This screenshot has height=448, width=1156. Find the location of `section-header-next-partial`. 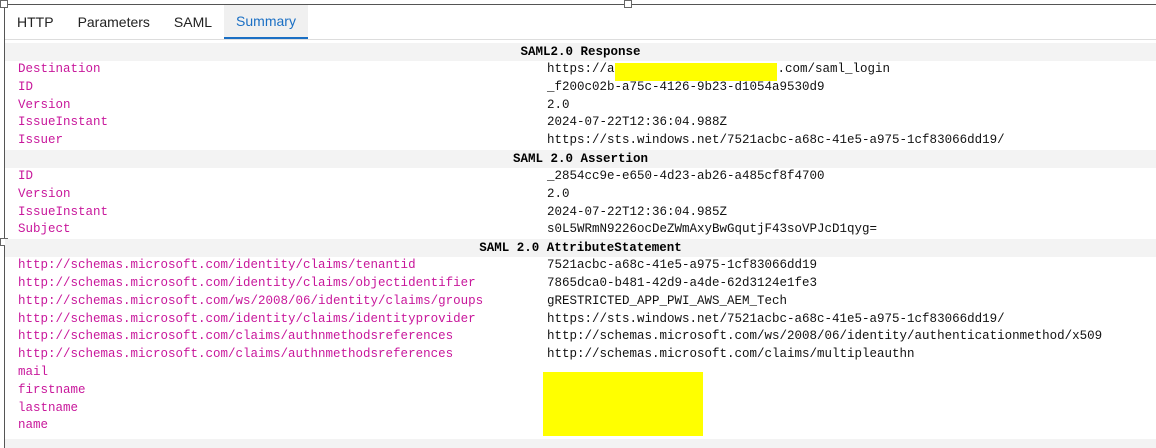

section-header-next-partial is located at coordinates (580, 443).